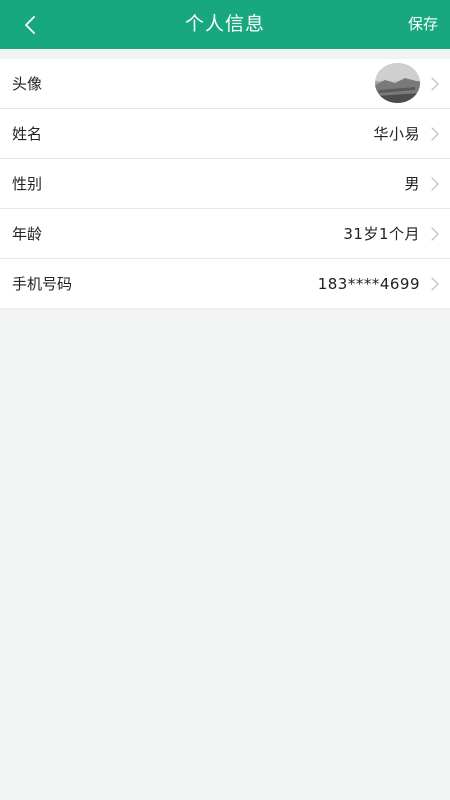  I want to click on row-label: 头像, so click(27, 84).